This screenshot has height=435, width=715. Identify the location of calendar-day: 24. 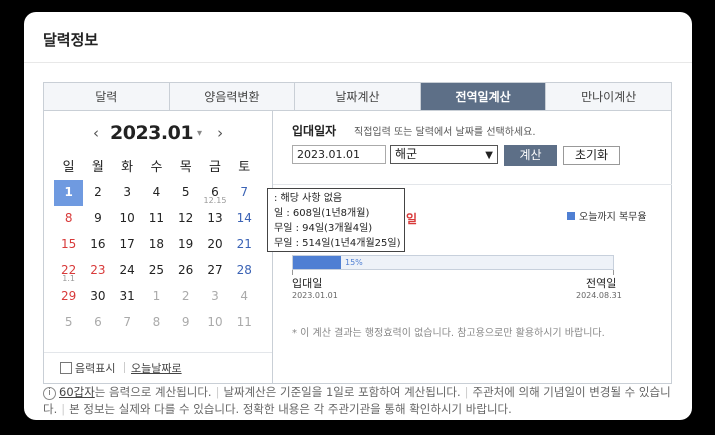
(127, 271).